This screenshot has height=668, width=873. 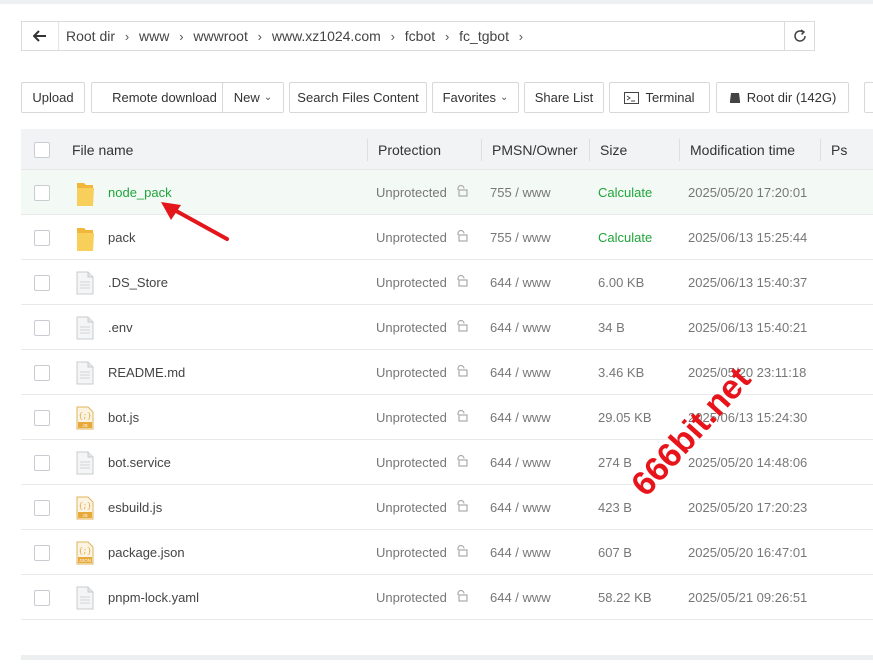 I want to click on new-label: New, so click(x=246, y=97).